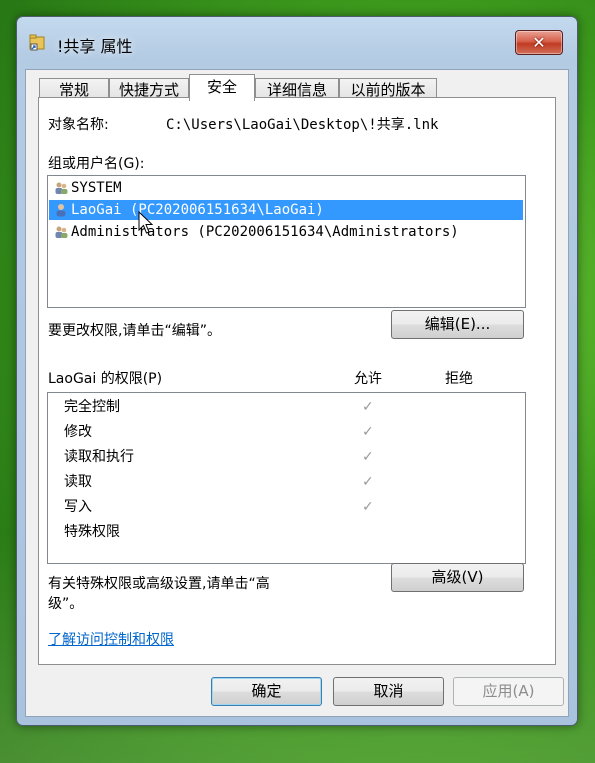 The width and height of the screenshot is (595, 763). I want to click on group-item-label: LaoGai (PC202006151634\LaoGai), so click(197, 210).